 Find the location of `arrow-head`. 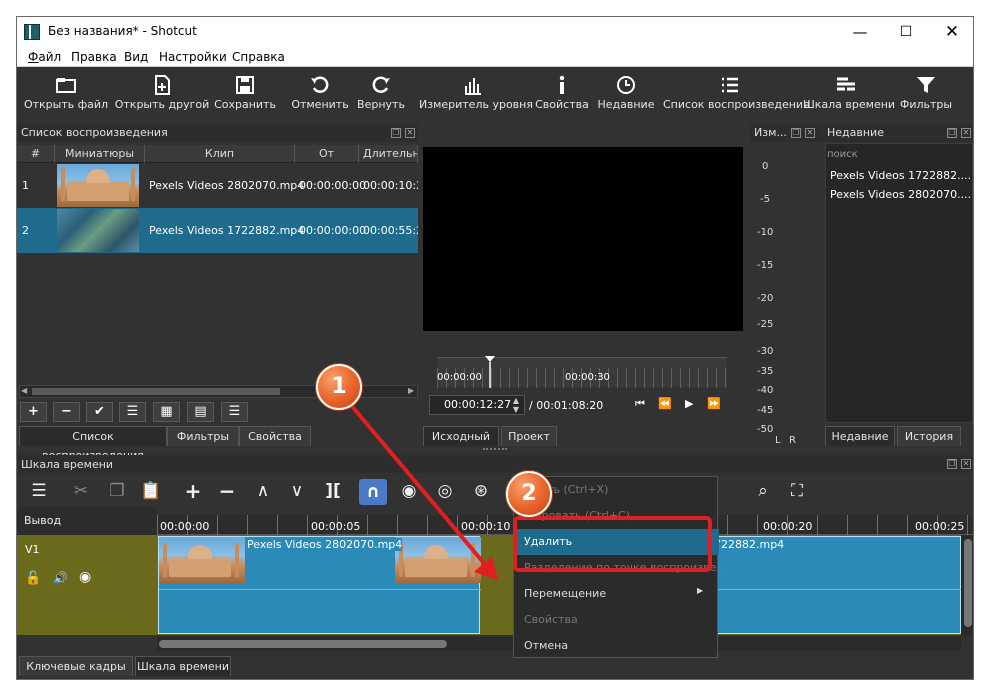

arrow-head is located at coordinates (486, 568).